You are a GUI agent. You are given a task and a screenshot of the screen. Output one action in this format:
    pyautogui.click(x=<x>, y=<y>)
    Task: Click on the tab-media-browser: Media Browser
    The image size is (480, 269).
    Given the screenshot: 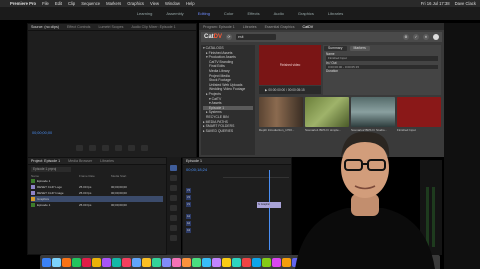 What is the action you would take?
    pyautogui.click(x=80, y=161)
    